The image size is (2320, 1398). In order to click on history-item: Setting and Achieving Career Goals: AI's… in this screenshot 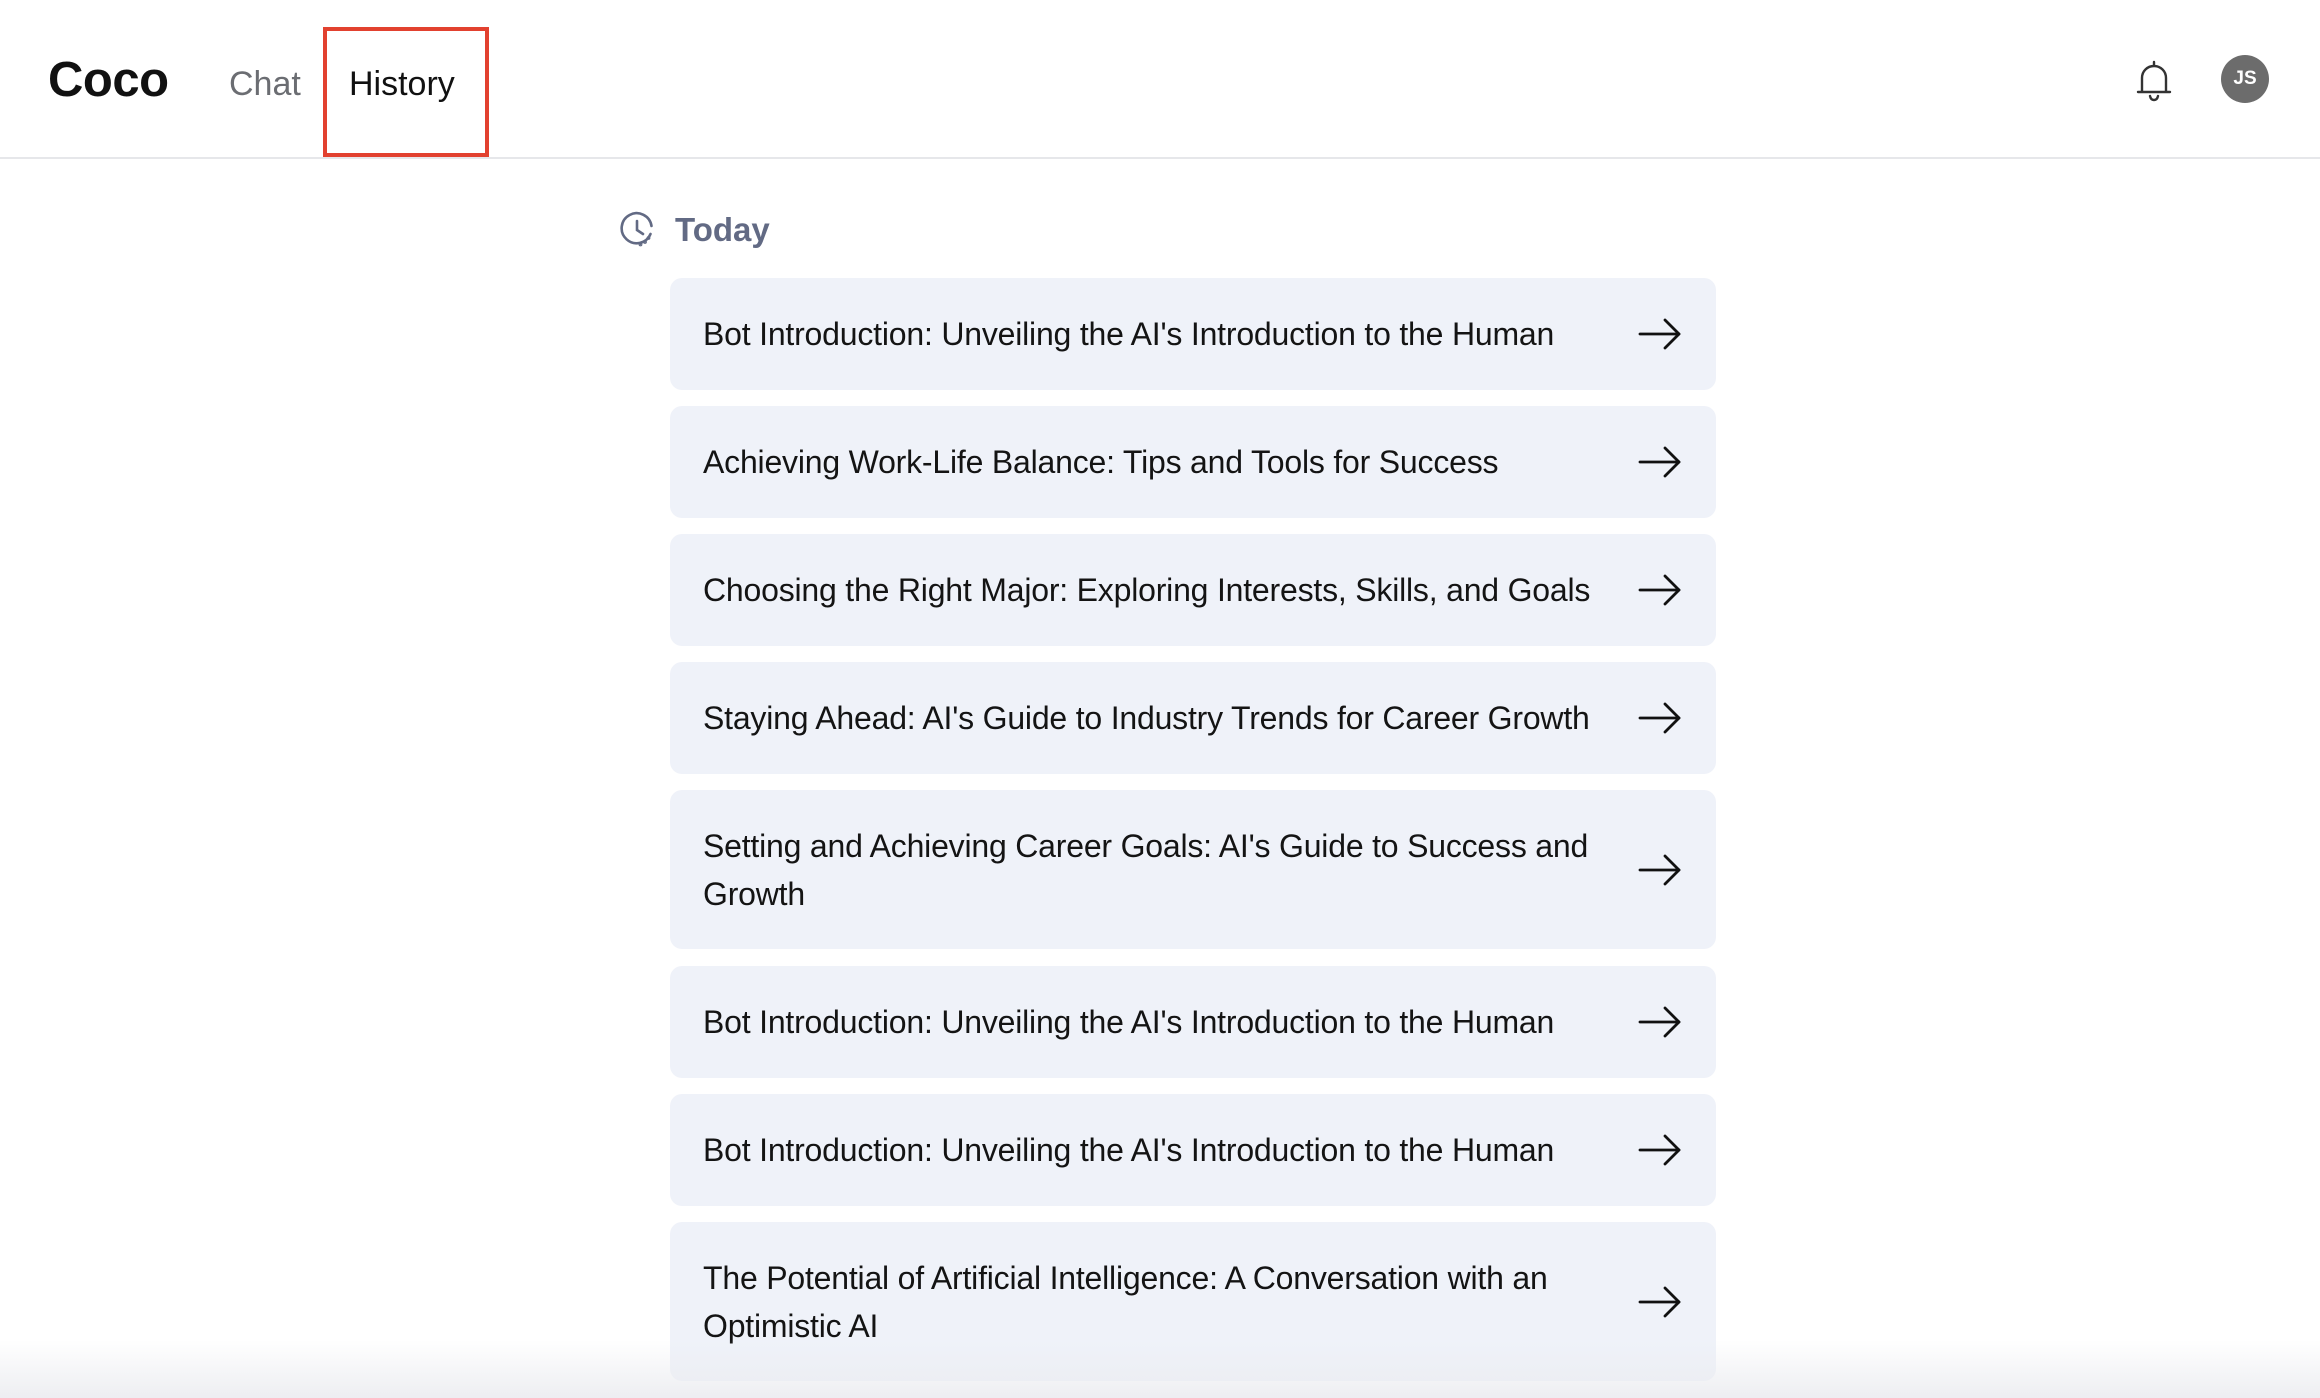, I will do `click(1193, 869)`.